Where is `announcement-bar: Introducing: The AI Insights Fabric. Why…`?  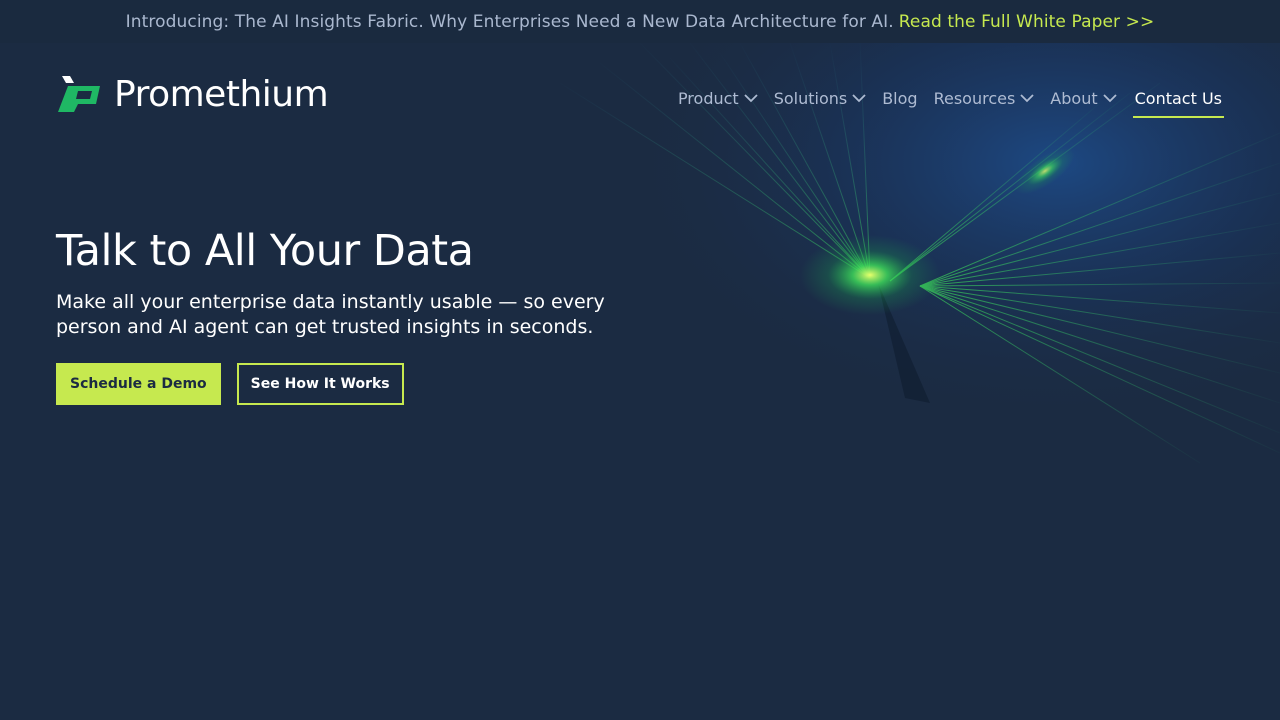 announcement-bar: Introducing: The AI Insights Fabric. Why… is located at coordinates (640, 21).